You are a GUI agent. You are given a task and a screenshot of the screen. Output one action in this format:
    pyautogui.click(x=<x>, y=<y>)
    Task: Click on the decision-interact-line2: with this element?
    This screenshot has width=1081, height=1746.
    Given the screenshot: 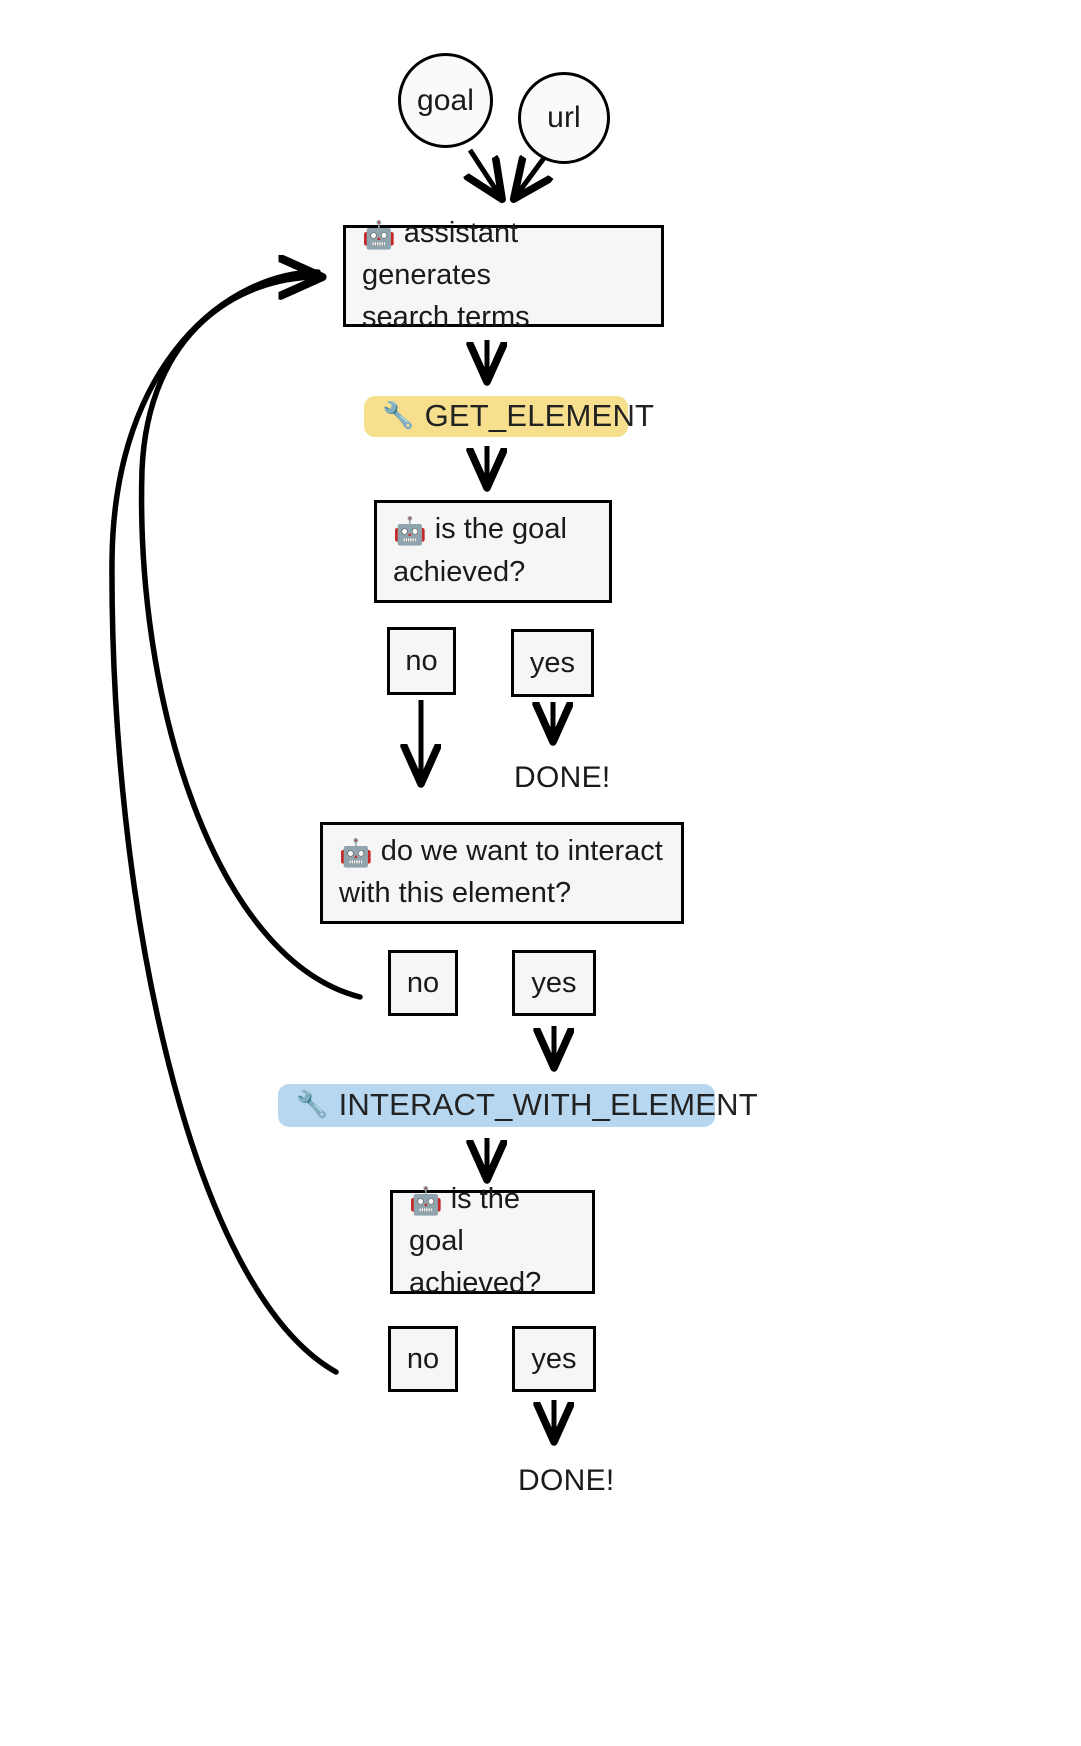 What is the action you would take?
    pyautogui.click(x=455, y=893)
    